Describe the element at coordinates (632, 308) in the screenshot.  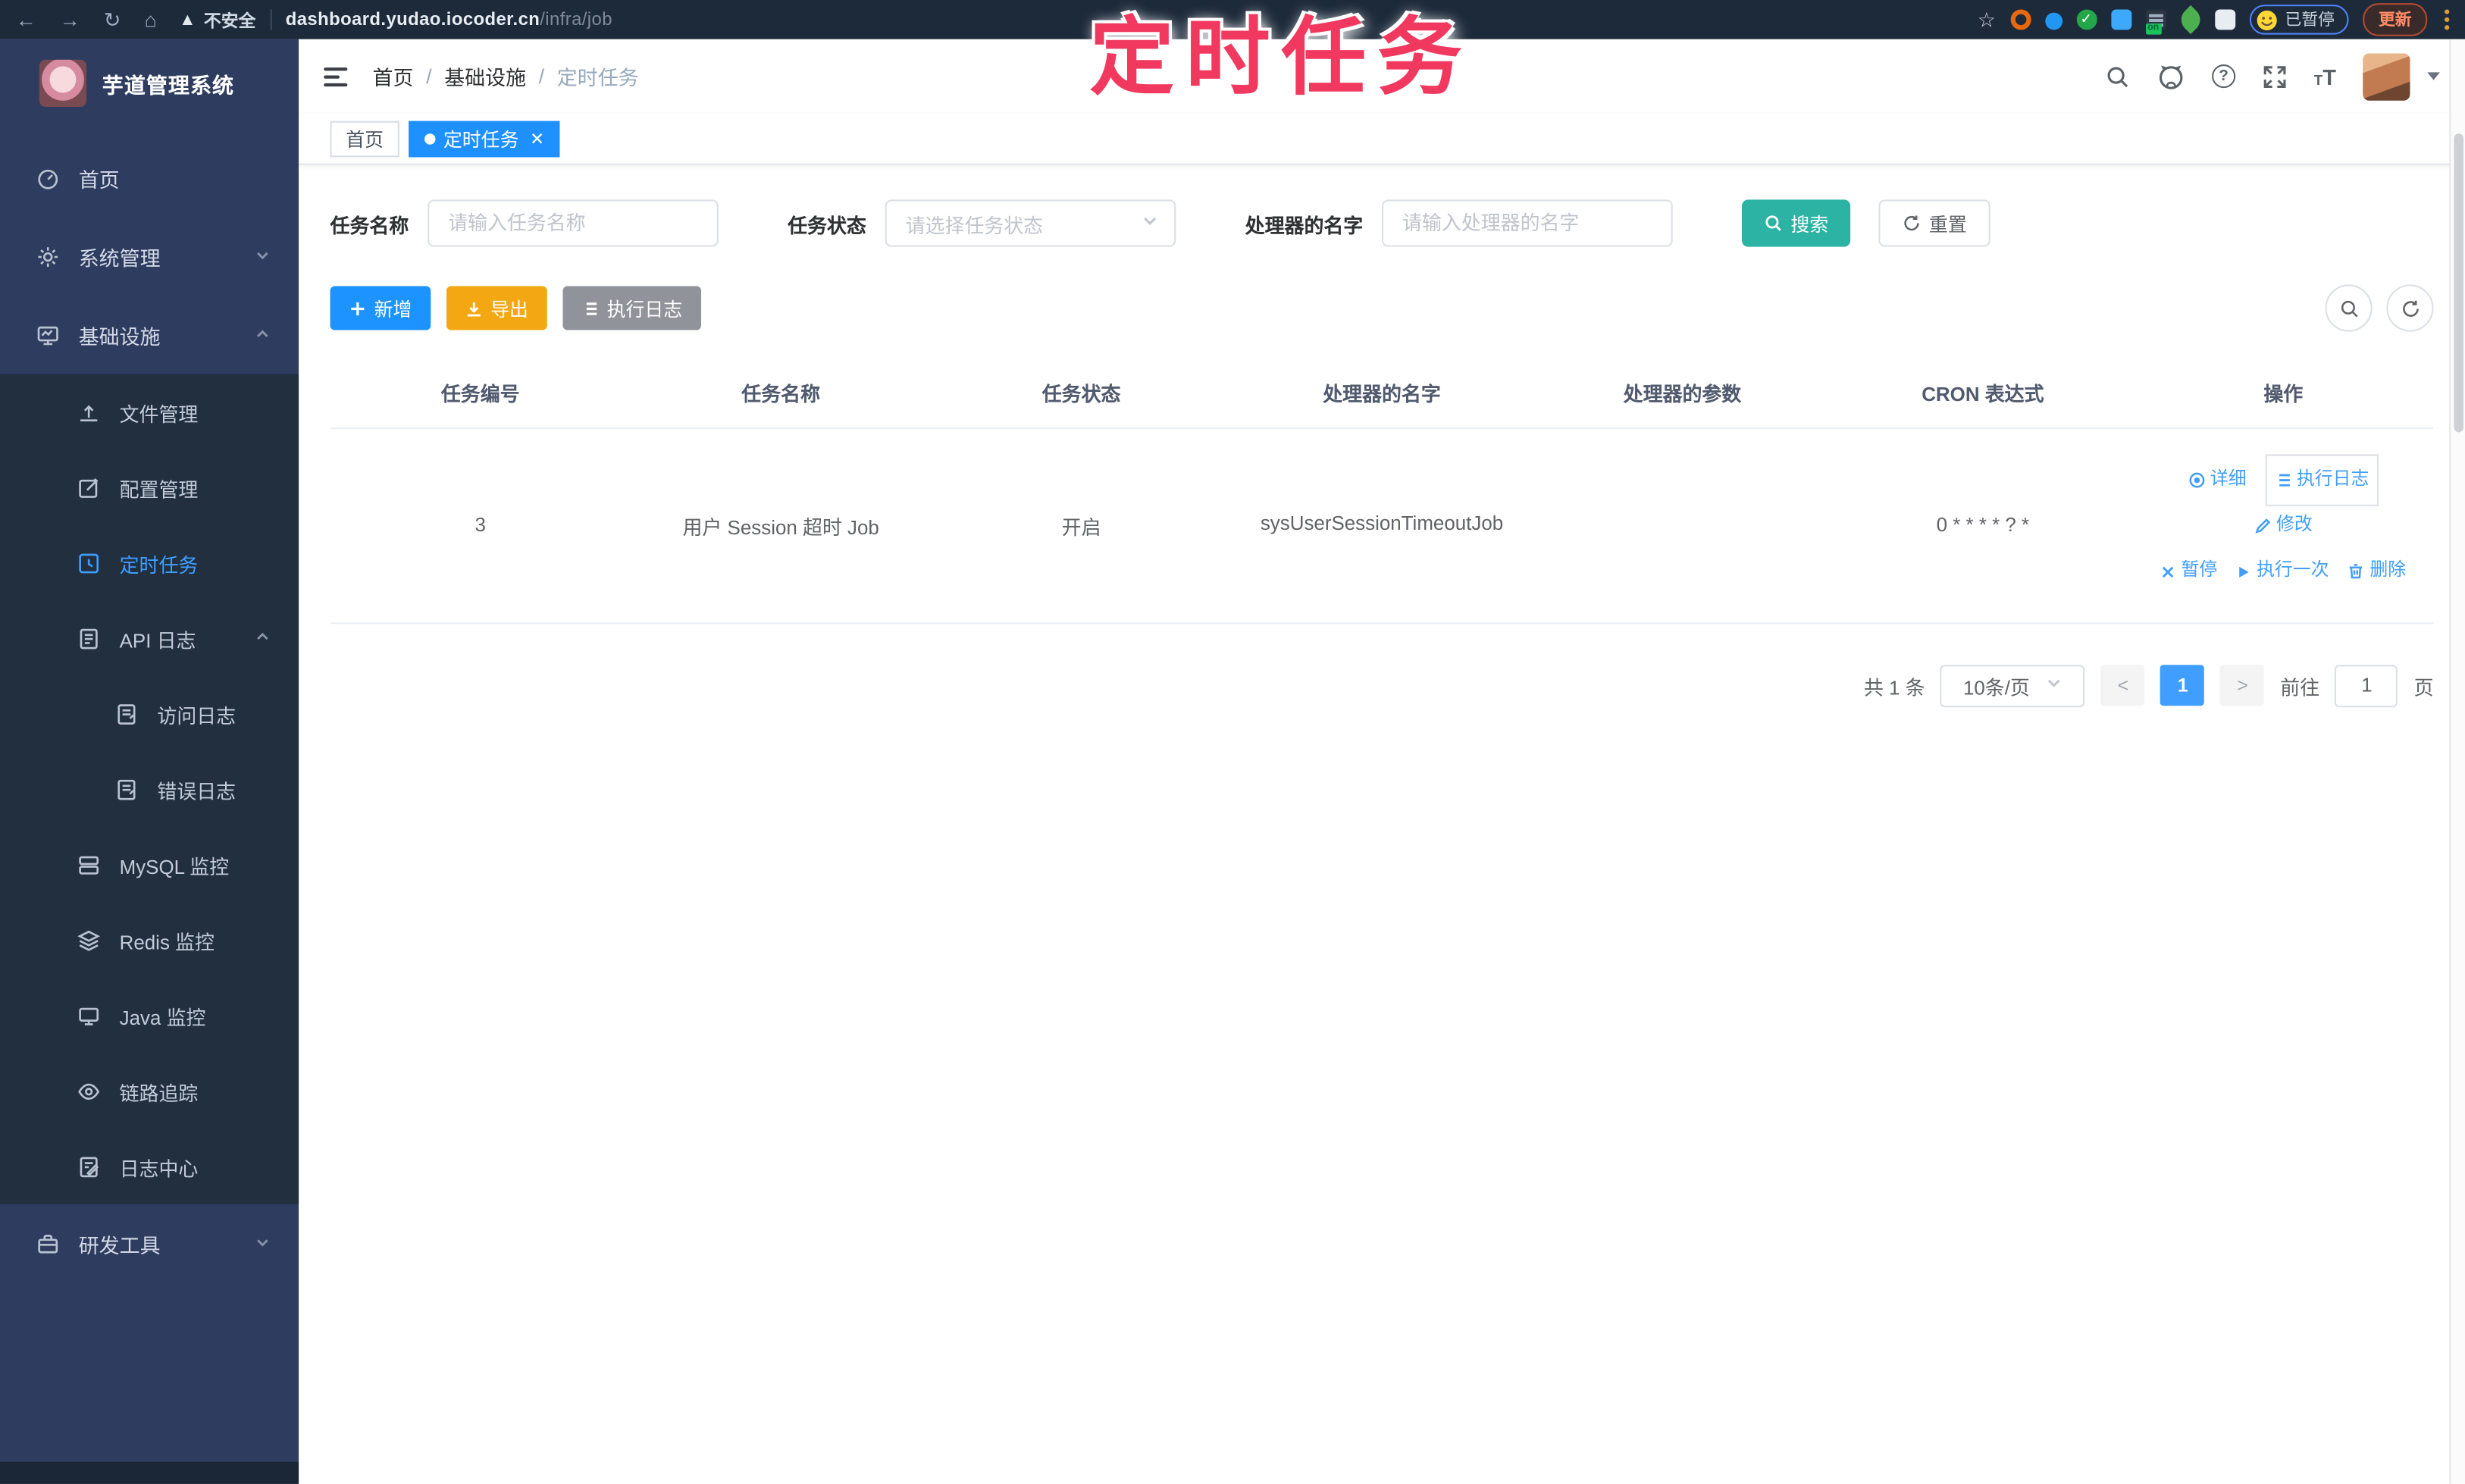
I see `exec-log-button: 执行日志` at that location.